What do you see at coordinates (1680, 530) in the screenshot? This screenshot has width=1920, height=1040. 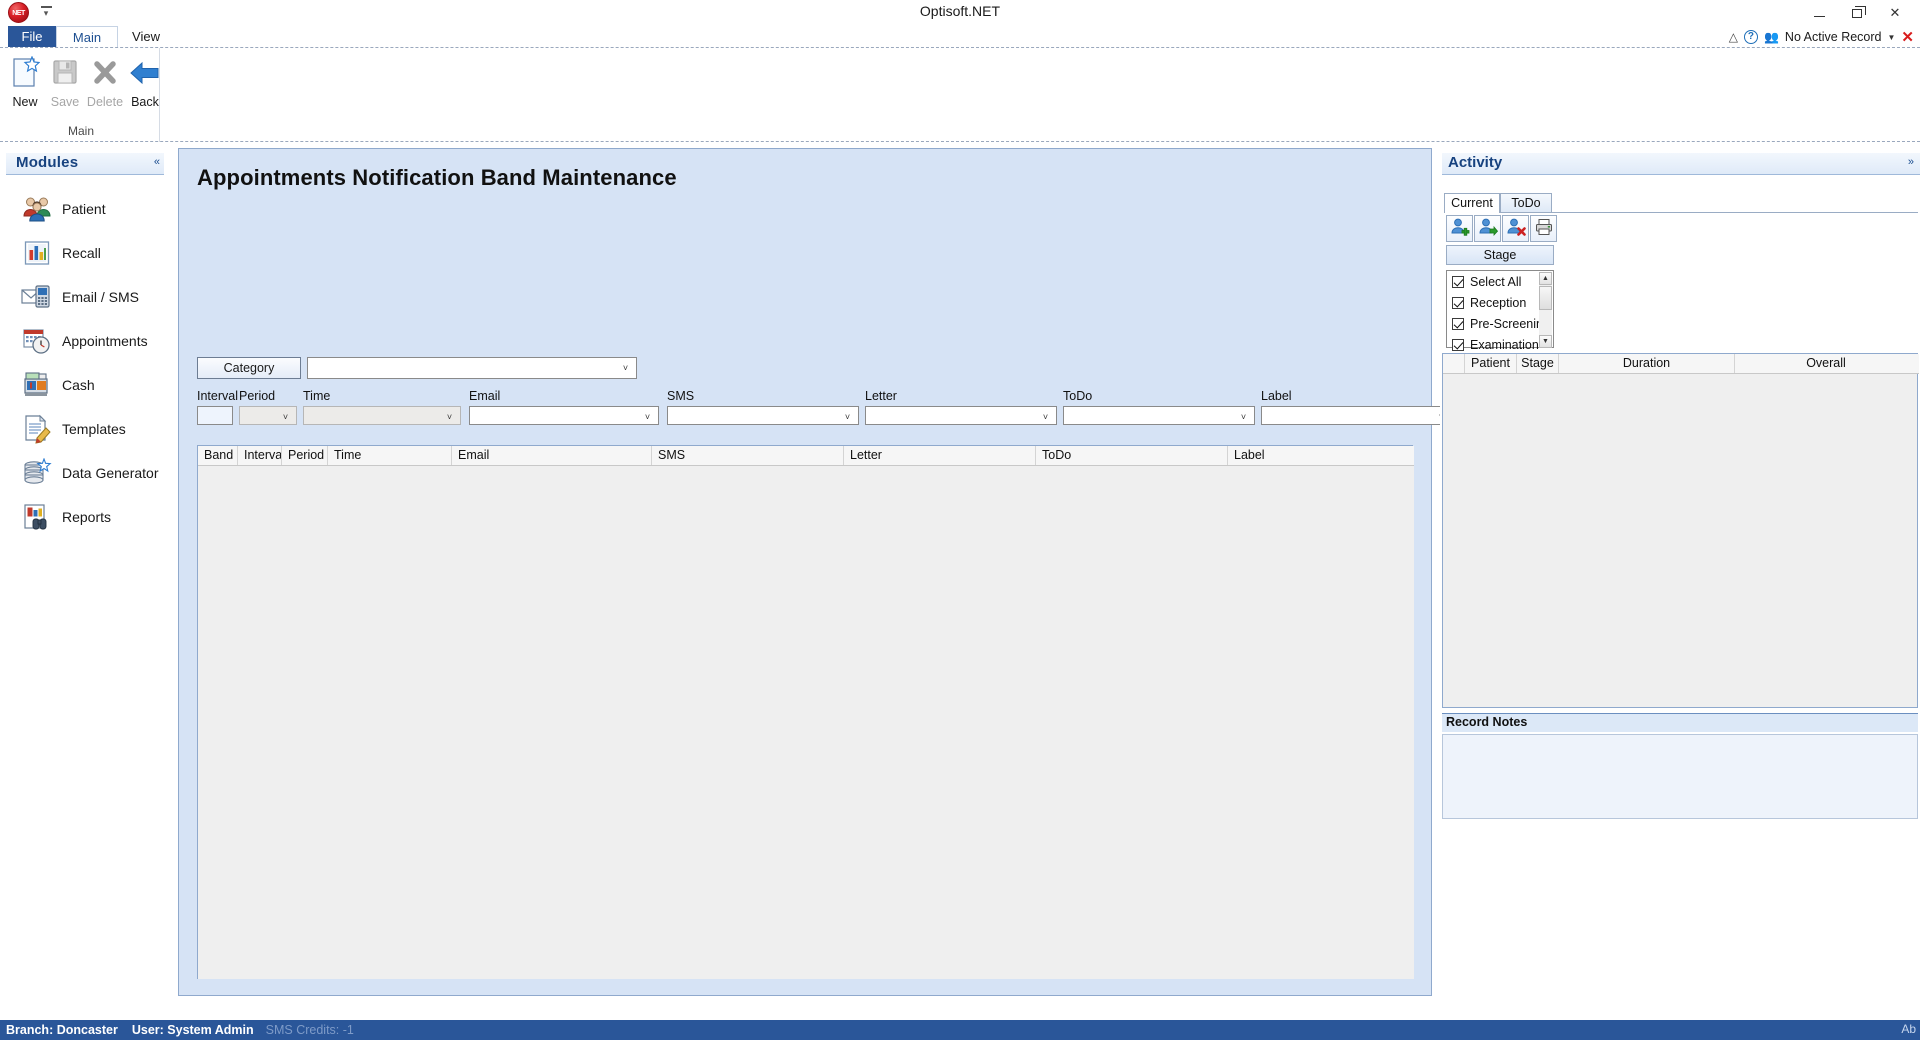 I see `activity-grid: Patient Stage Duration Overall` at bounding box center [1680, 530].